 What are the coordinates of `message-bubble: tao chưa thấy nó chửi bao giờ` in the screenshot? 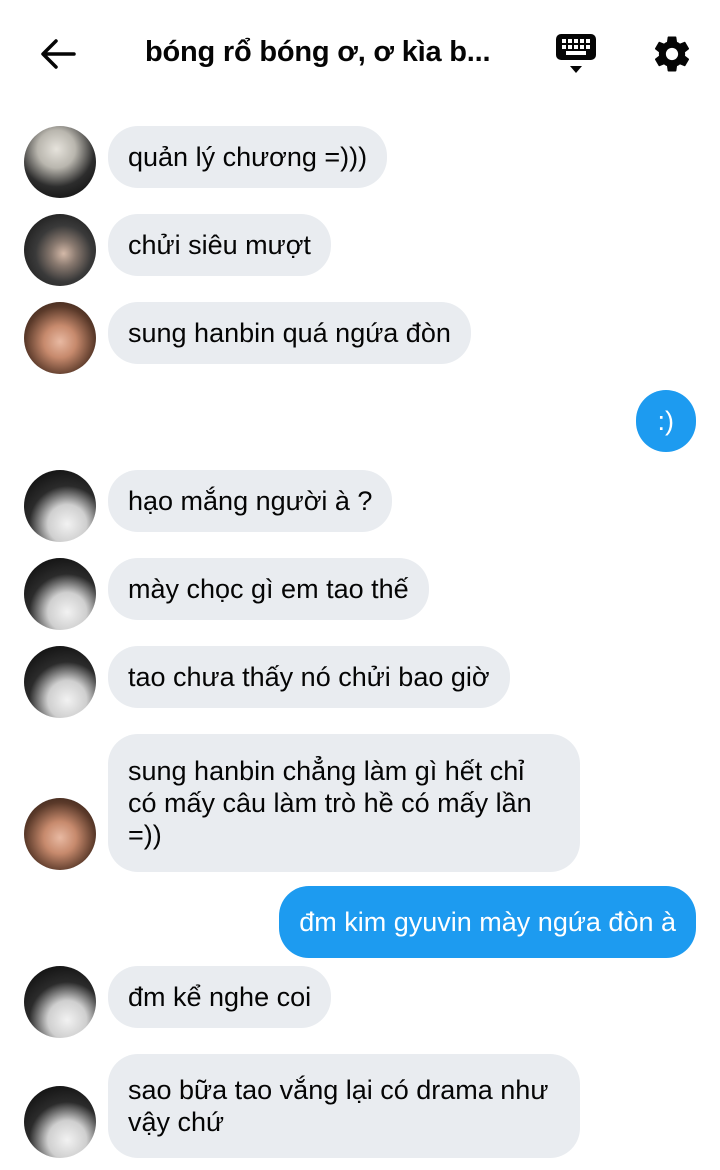 It's located at (309, 677).